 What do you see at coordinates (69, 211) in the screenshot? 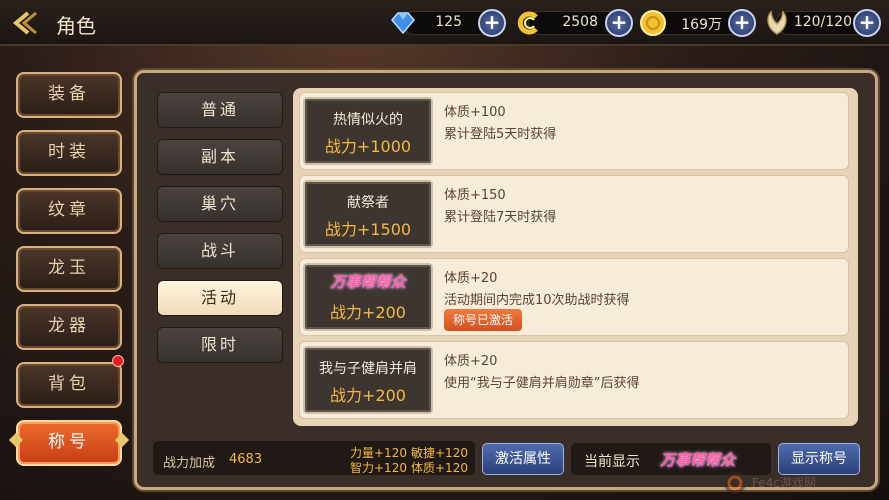
I see `side-tab-emblem: 纹章` at bounding box center [69, 211].